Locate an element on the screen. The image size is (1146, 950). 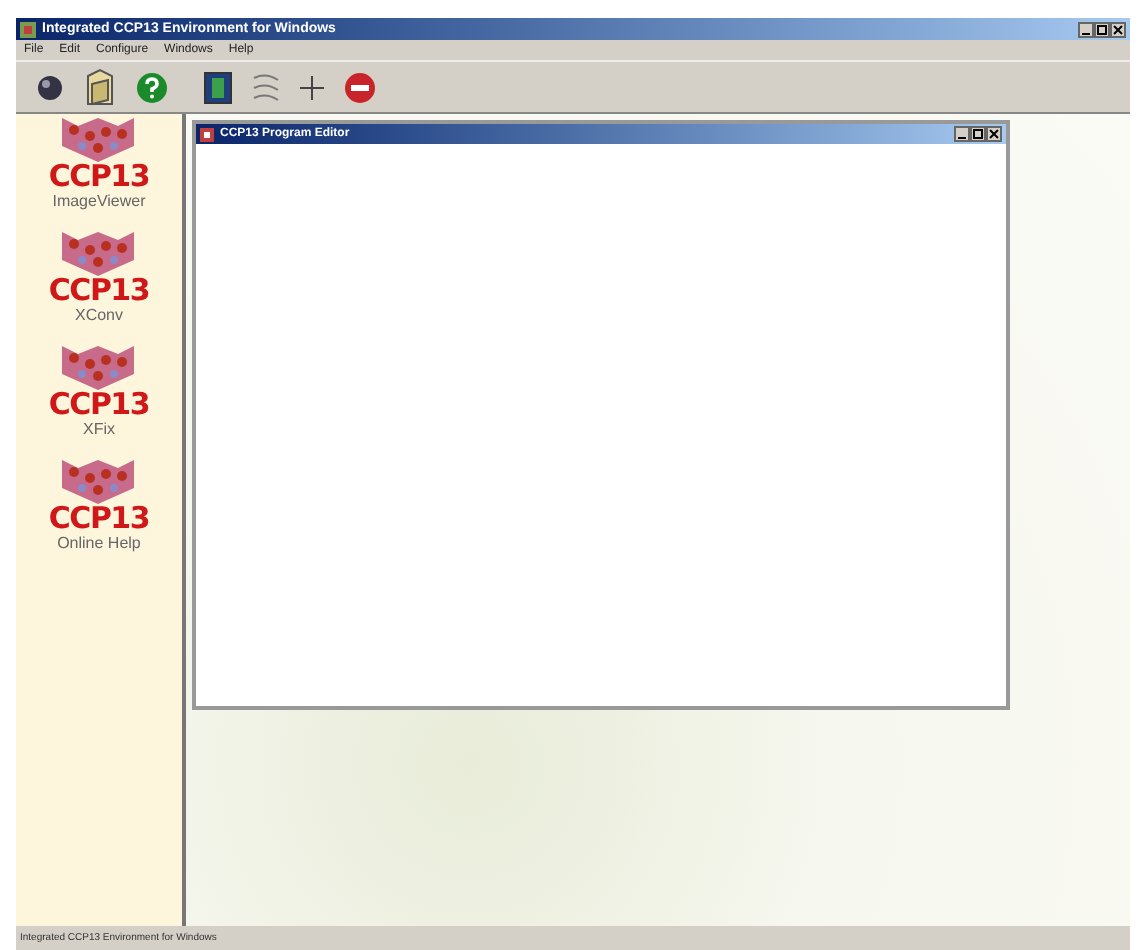
sphere-icon is located at coordinates (50, 87).